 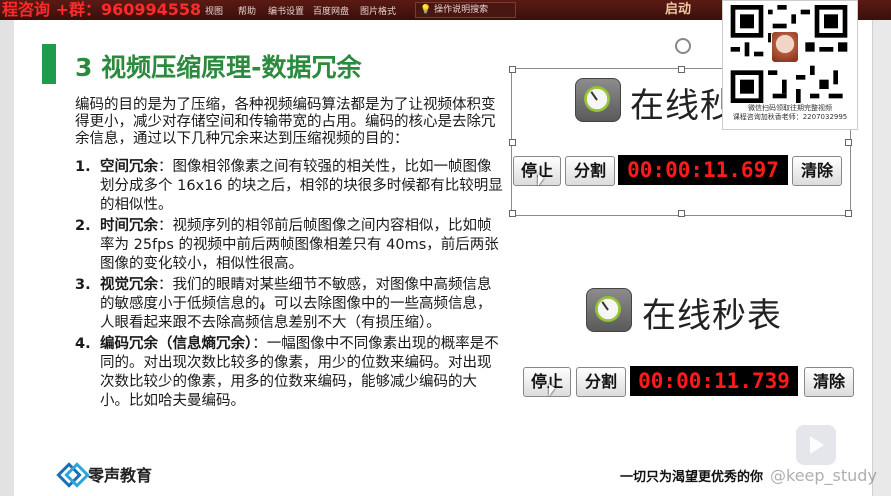 I want to click on list-number: 2., so click(x=83, y=226).